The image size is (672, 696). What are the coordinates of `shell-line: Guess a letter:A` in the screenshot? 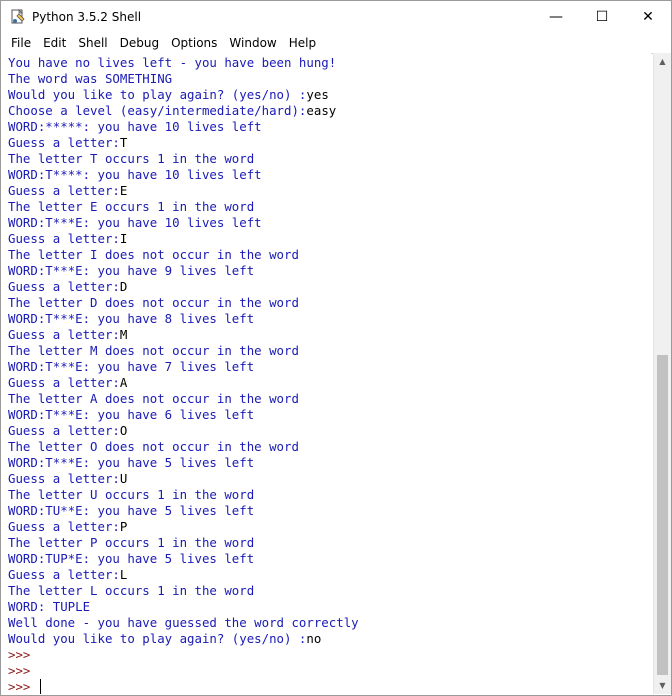 It's located at (329, 383).